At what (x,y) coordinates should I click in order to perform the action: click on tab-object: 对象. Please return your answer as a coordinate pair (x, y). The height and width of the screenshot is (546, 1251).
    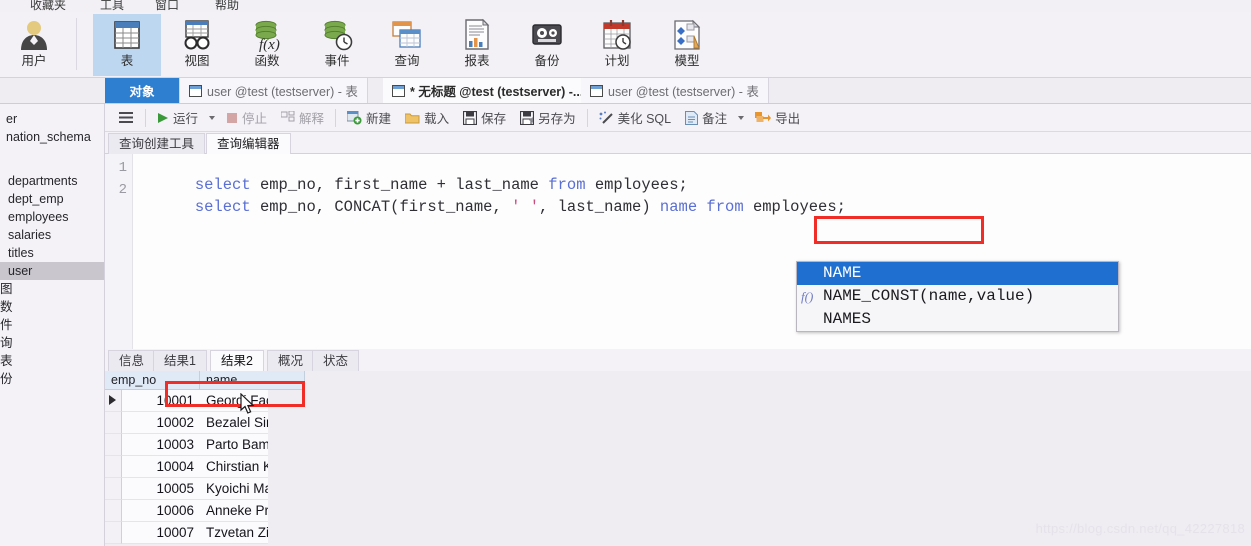
    Looking at the image, I should click on (142, 90).